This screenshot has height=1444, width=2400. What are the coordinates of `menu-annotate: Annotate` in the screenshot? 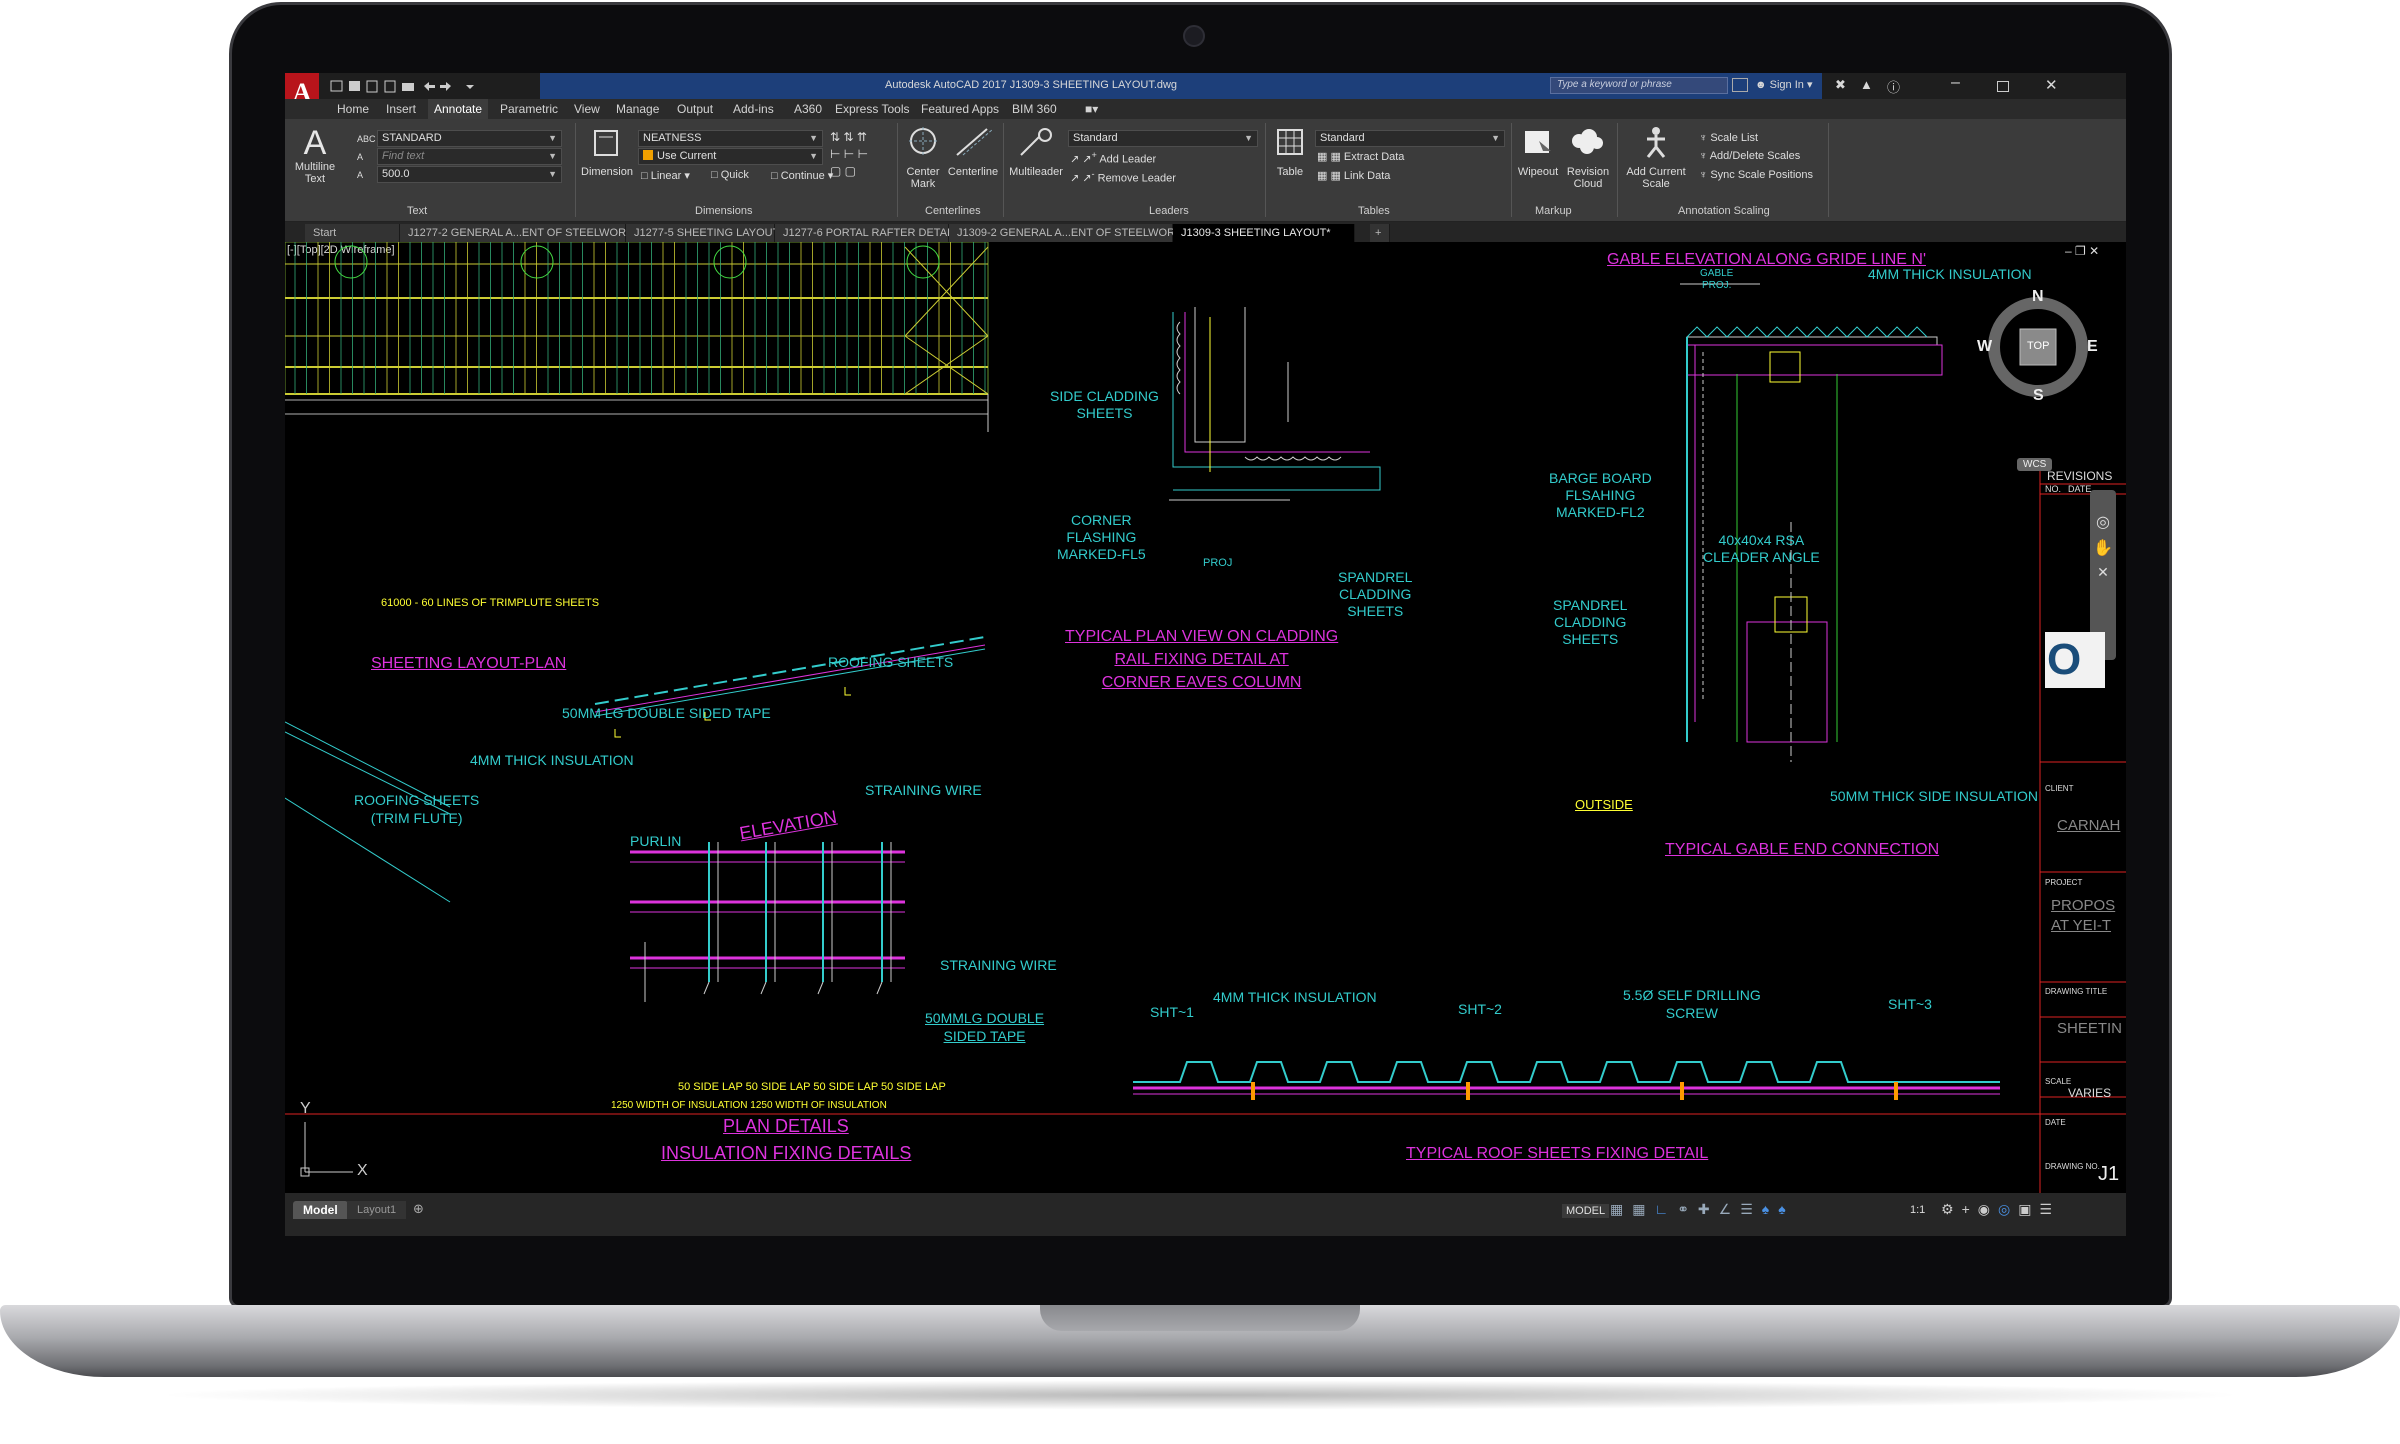 It's located at (458, 109).